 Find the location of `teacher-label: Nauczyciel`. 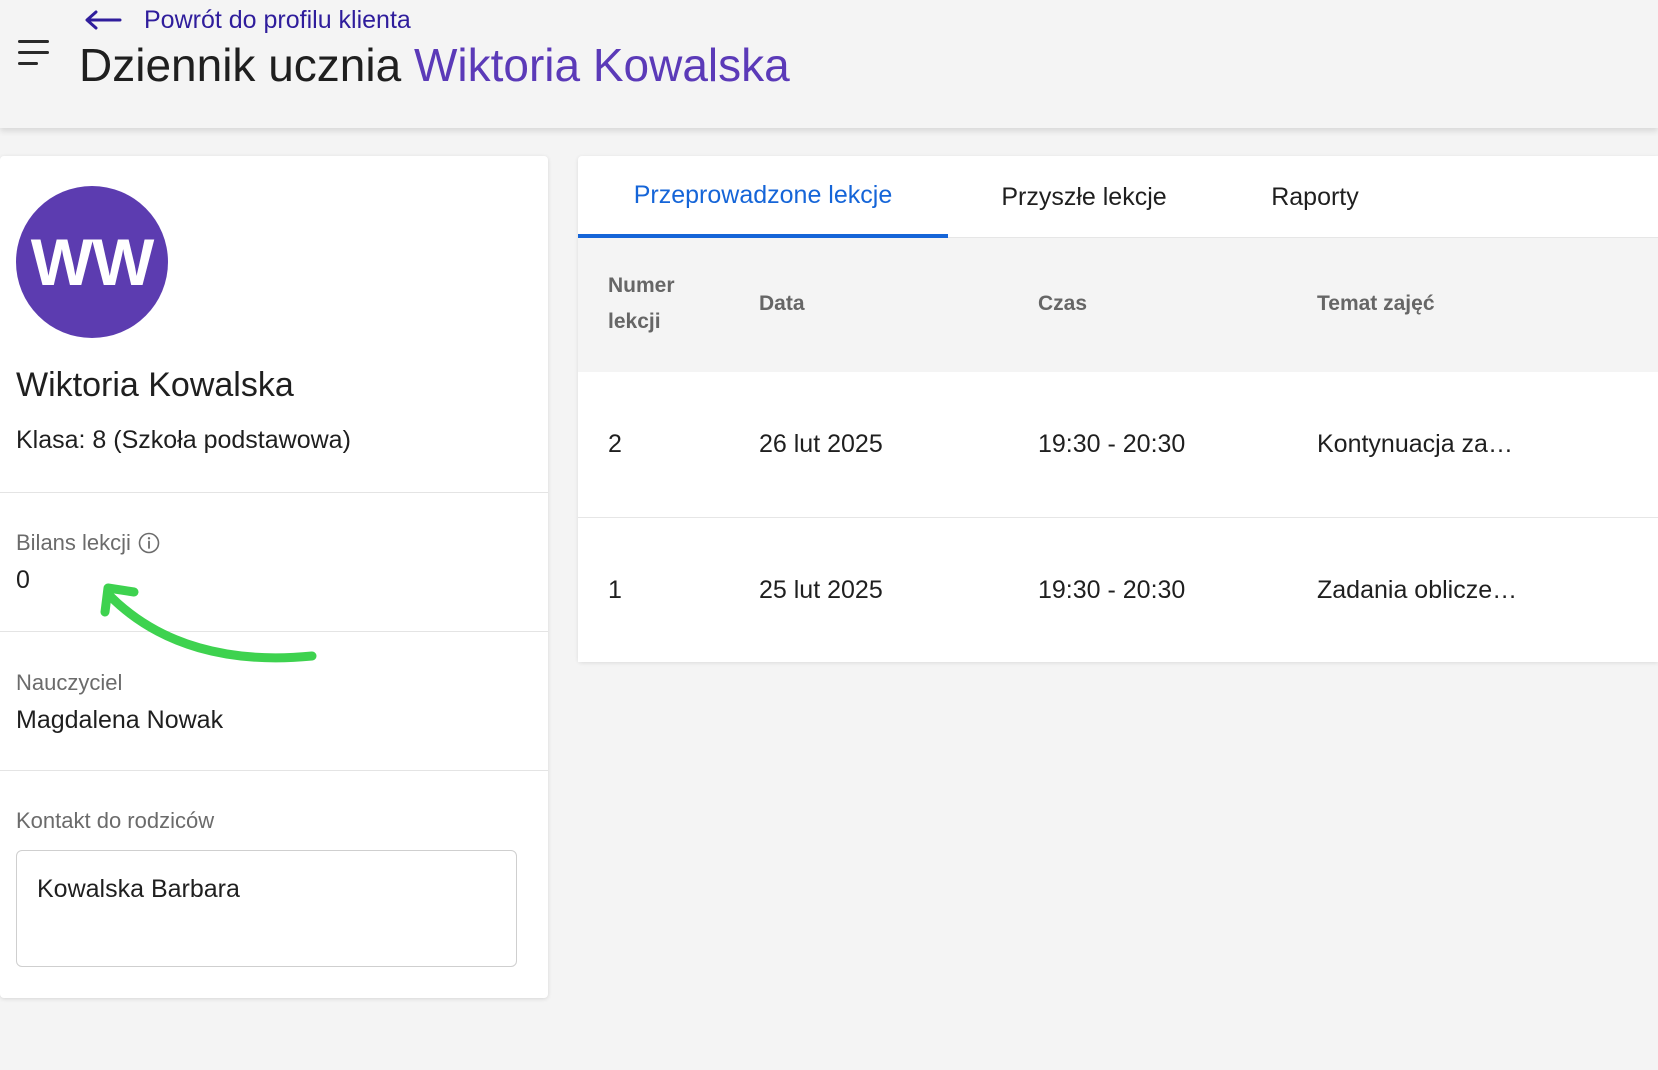

teacher-label: Nauczyciel is located at coordinates (69, 682).